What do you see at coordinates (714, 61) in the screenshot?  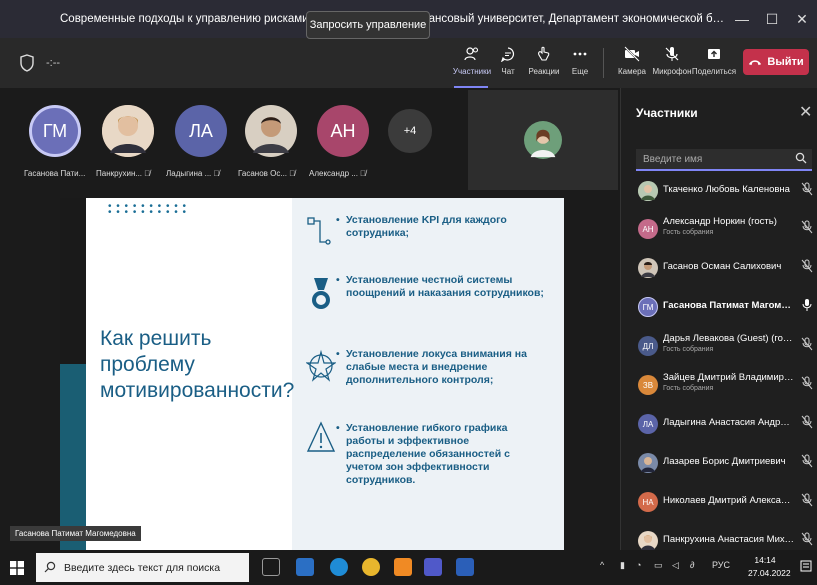 I see `share-button: Поделиться` at bounding box center [714, 61].